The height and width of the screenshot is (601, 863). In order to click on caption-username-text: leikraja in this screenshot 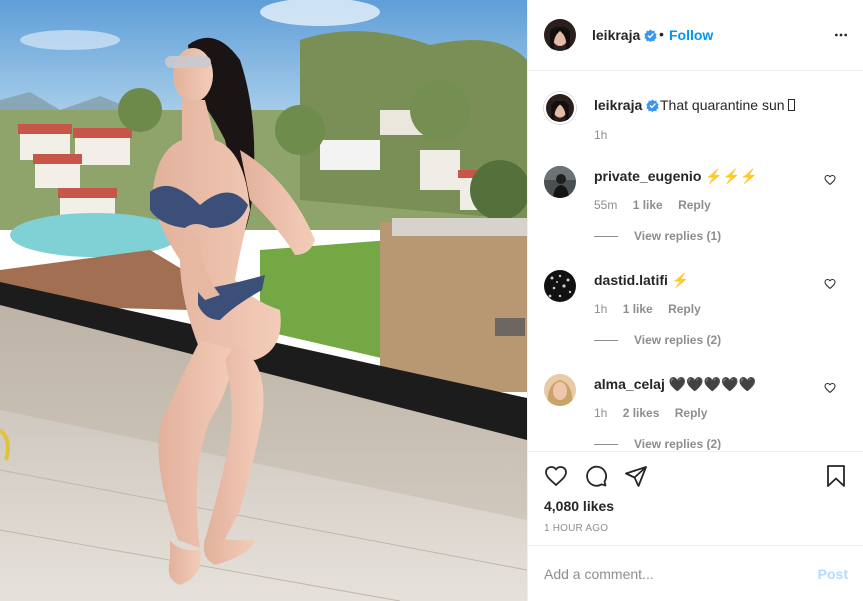, I will do `click(618, 105)`.